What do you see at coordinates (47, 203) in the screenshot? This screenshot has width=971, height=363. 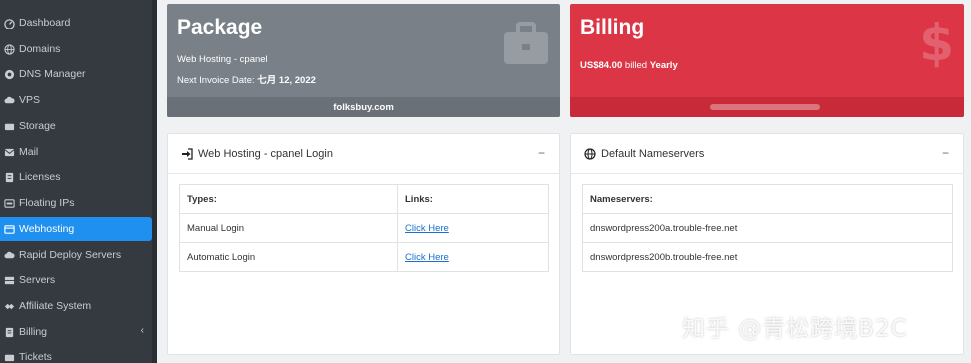 I see `sidebar-item-label: Floating IPs` at bounding box center [47, 203].